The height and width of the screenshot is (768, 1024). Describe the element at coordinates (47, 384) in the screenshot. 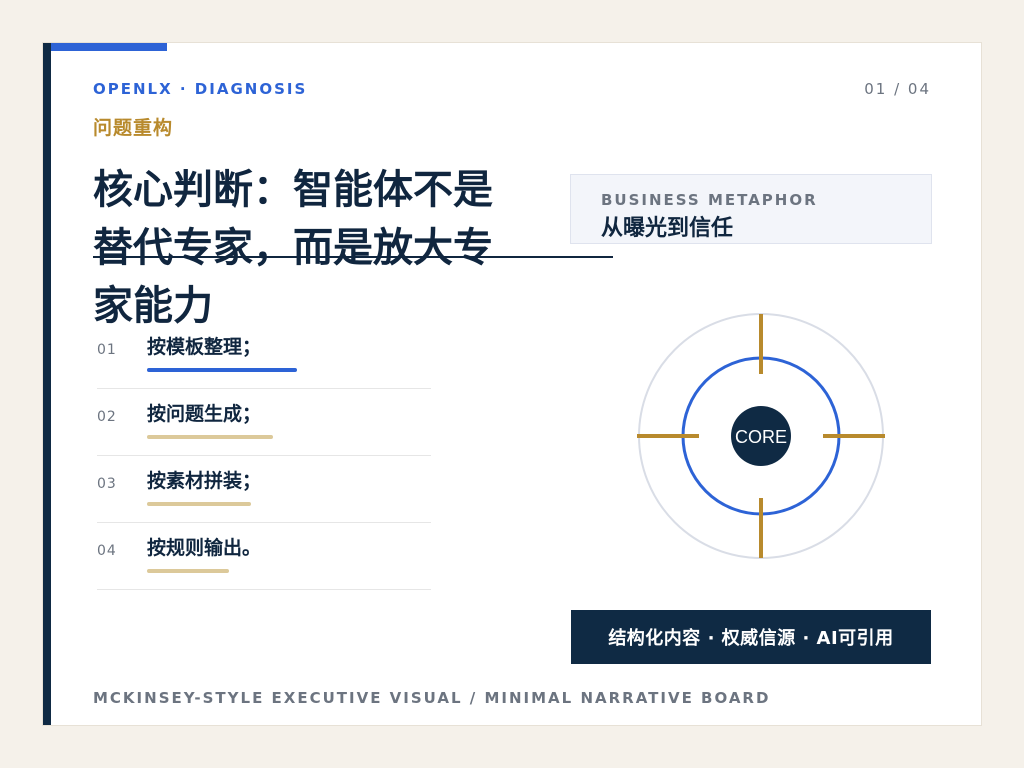

I see `left-accent-rule` at that location.